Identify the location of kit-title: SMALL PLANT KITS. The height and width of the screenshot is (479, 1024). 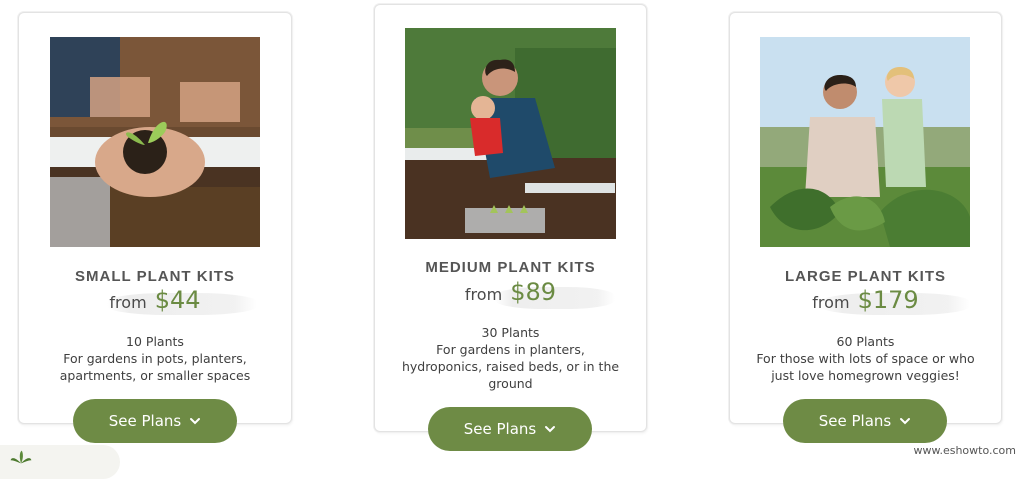
(155, 276).